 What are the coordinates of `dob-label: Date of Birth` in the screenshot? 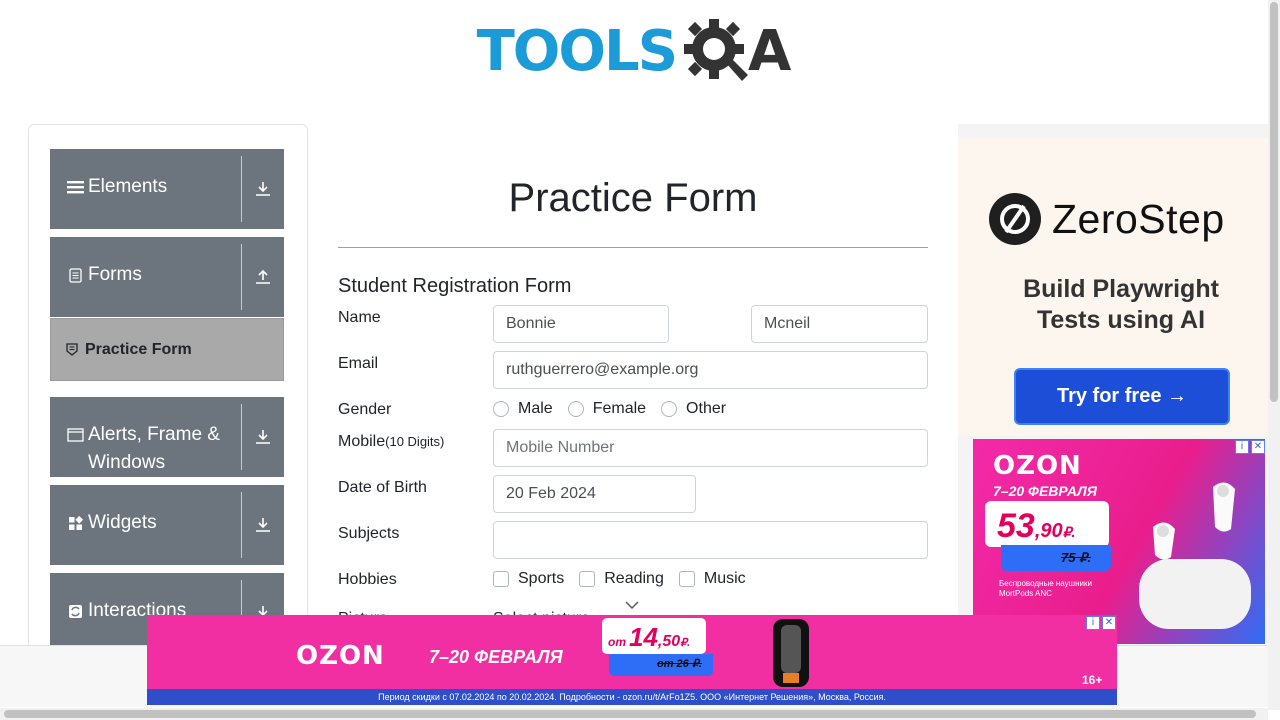 It's located at (382, 487).